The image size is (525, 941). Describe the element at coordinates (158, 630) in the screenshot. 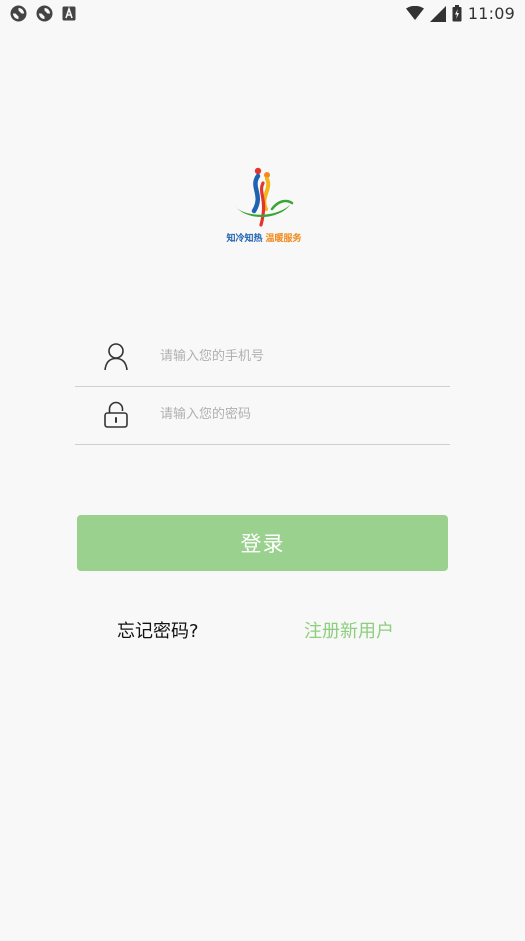

I see `forgot-password-link: 忘记密码?` at that location.